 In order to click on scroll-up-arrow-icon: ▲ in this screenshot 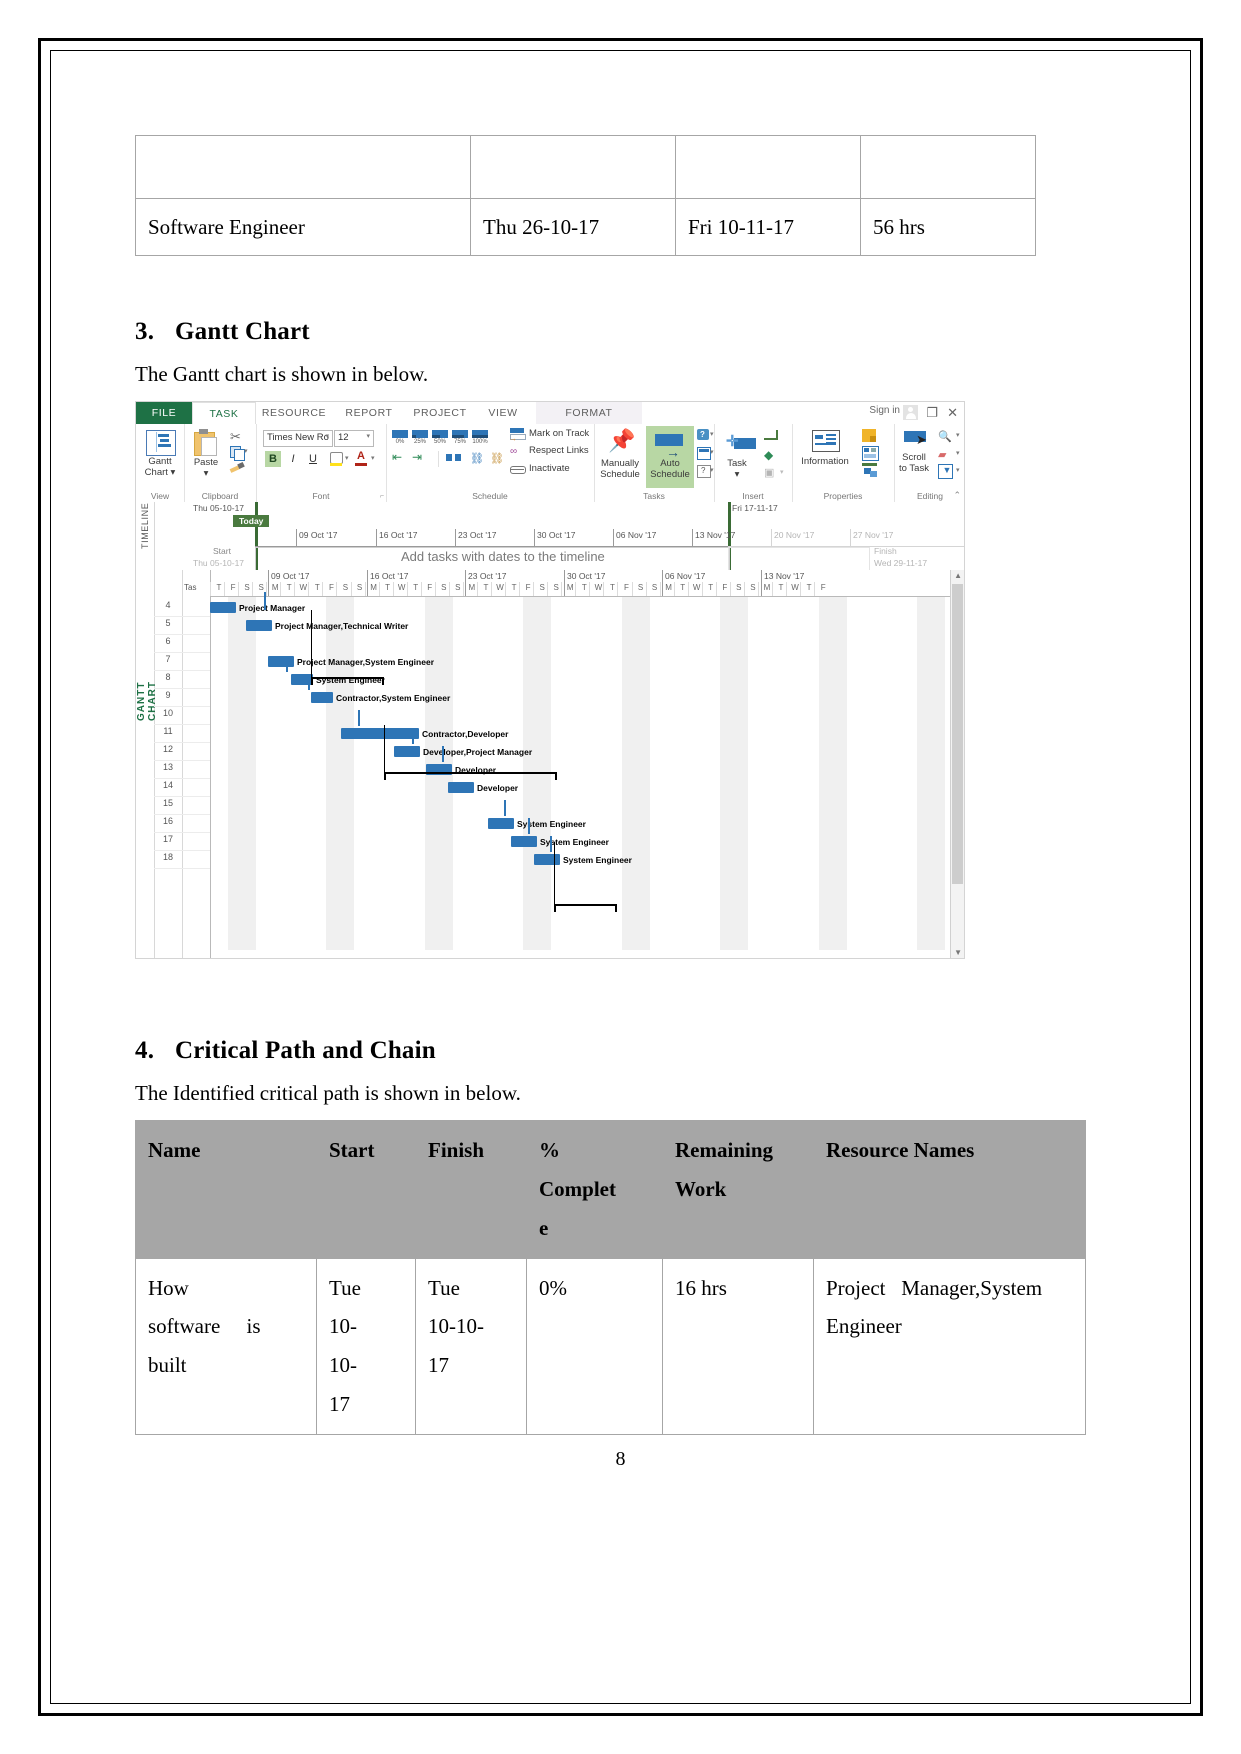, I will do `click(958, 575)`.